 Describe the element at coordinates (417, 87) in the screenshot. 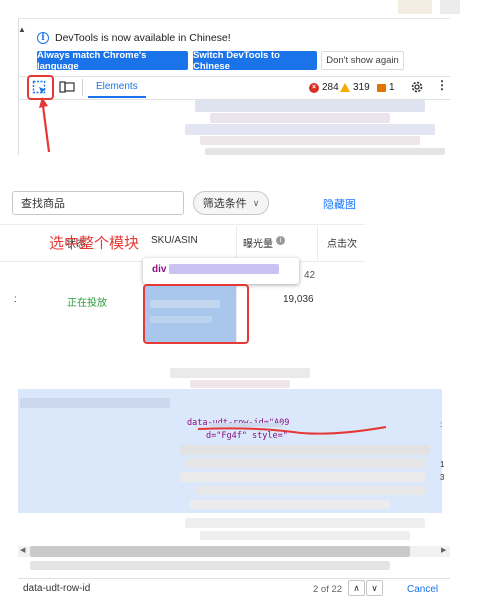

I see `settings-gear-icon` at that location.